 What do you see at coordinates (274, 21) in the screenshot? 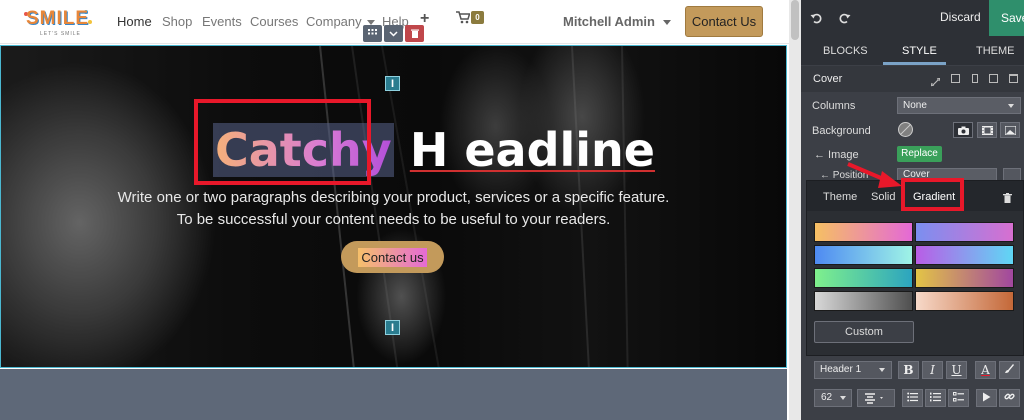
I see `nav-courses: Courses` at bounding box center [274, 21].